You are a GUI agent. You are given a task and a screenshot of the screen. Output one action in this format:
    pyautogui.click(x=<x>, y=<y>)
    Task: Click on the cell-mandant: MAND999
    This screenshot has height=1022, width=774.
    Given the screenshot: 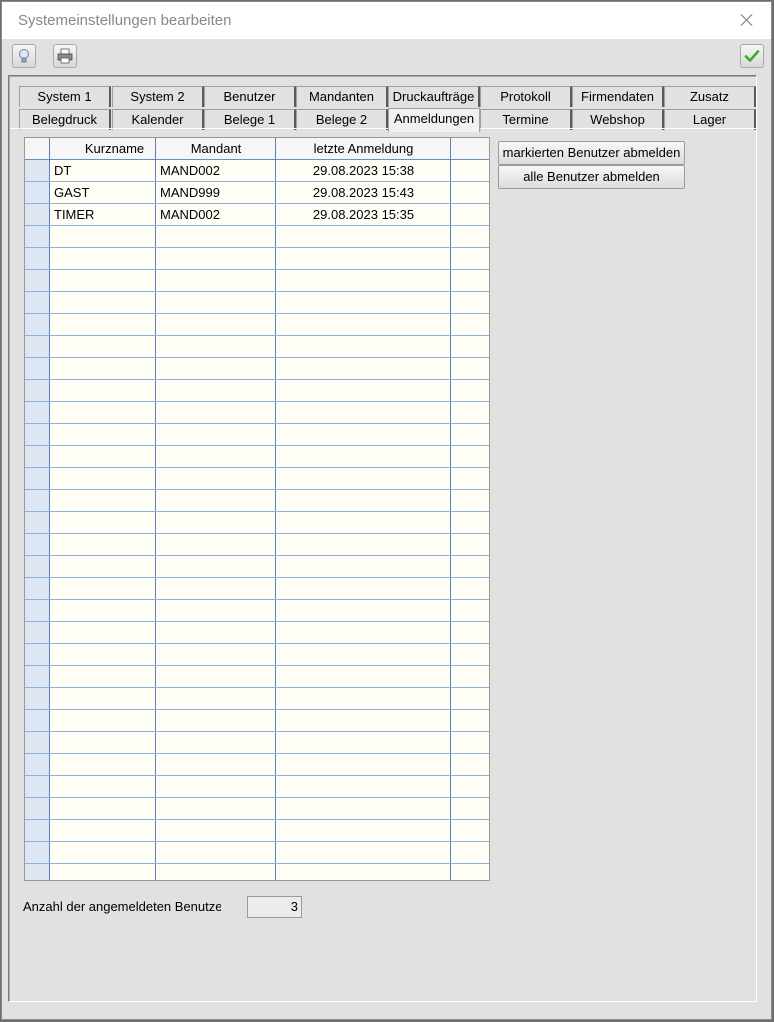 What is the action you would take?
    pyautogui.click(x=190, y=192)
    